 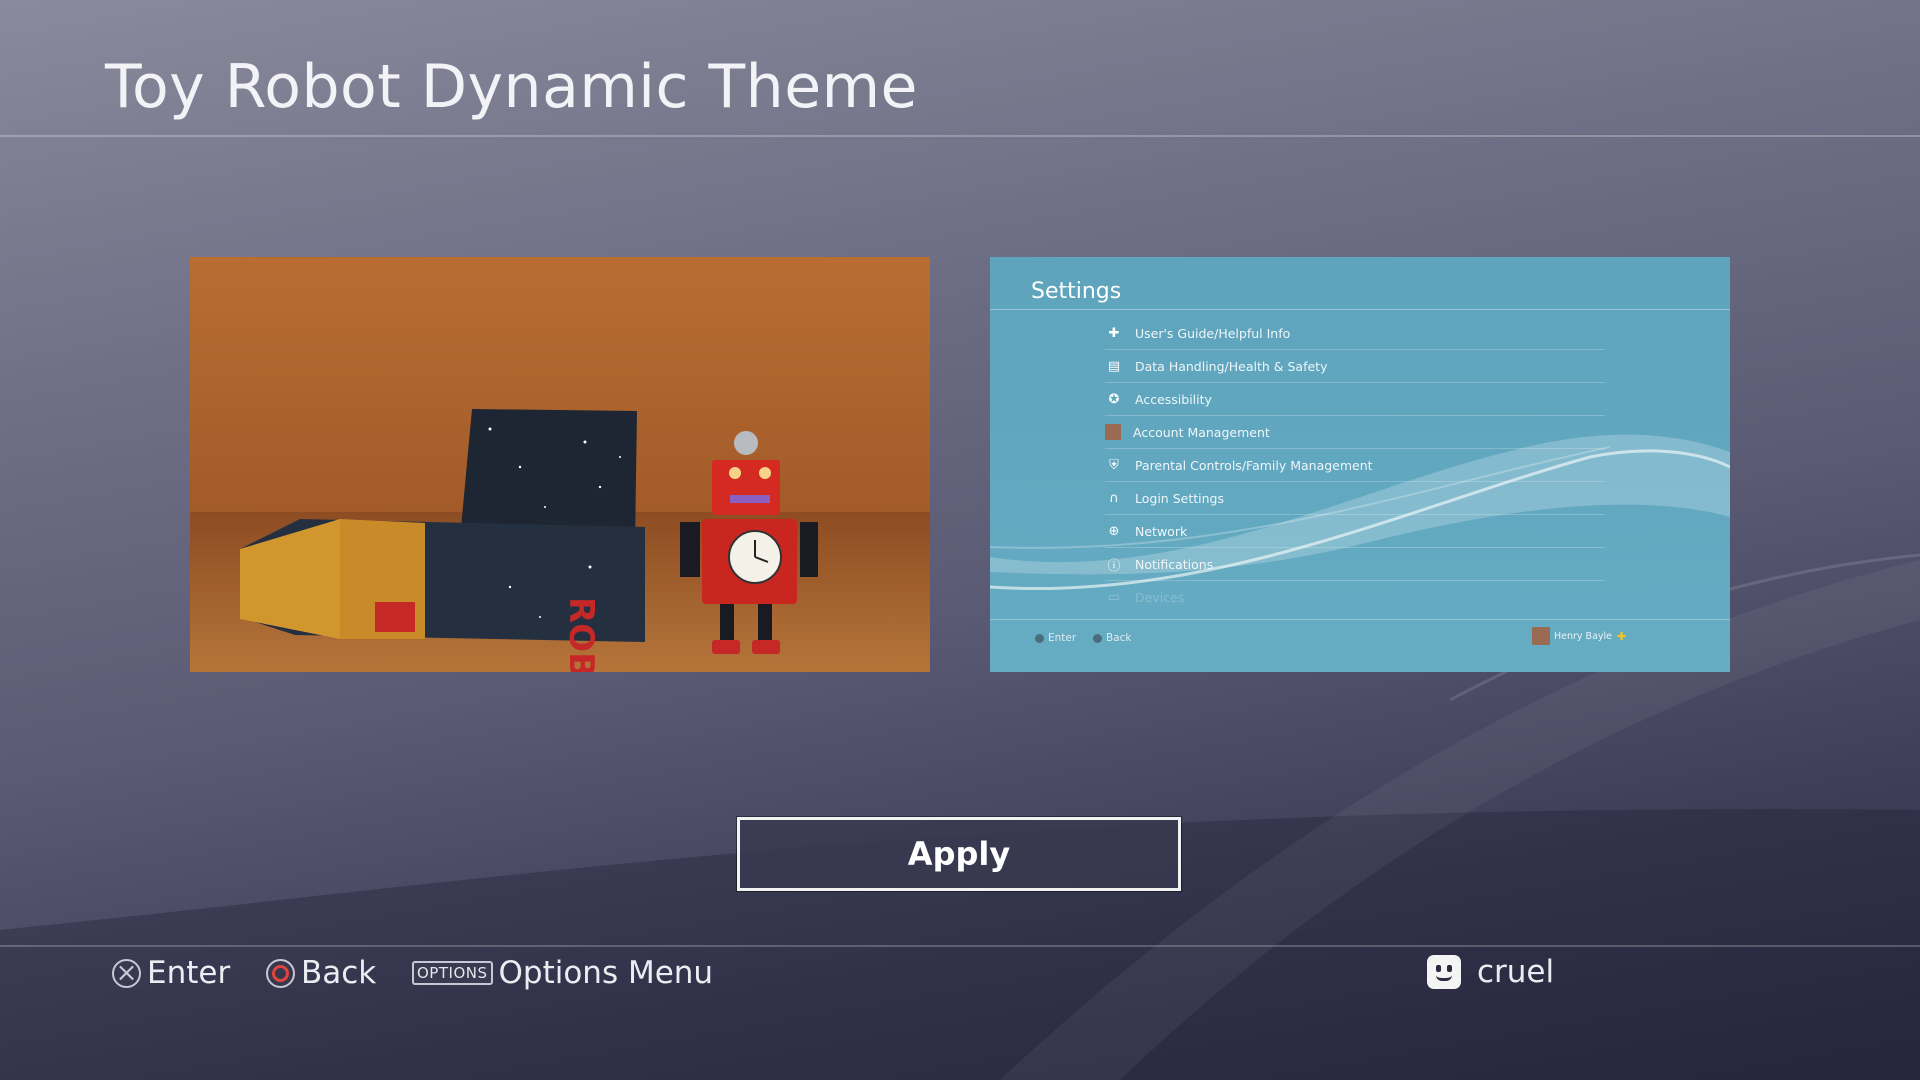 What do you see at coordinates (1355, 531) in the screenshot?
I see `preview-item-network: ⊕ Network` at bounding box center [1355, 531].